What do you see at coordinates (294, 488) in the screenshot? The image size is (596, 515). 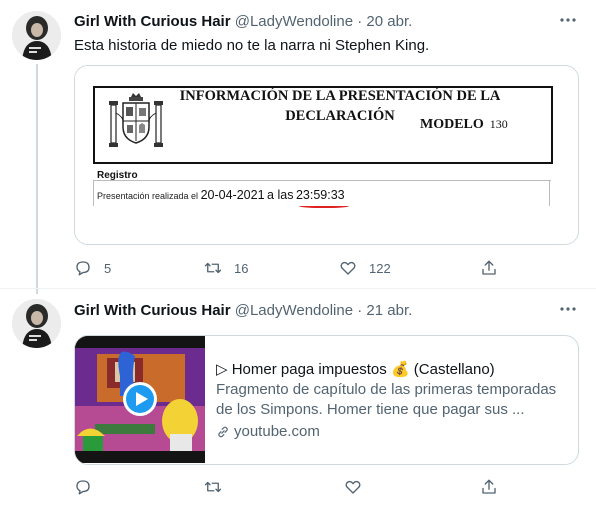 I see `tweet-actions` at bounding box center [294, 488].